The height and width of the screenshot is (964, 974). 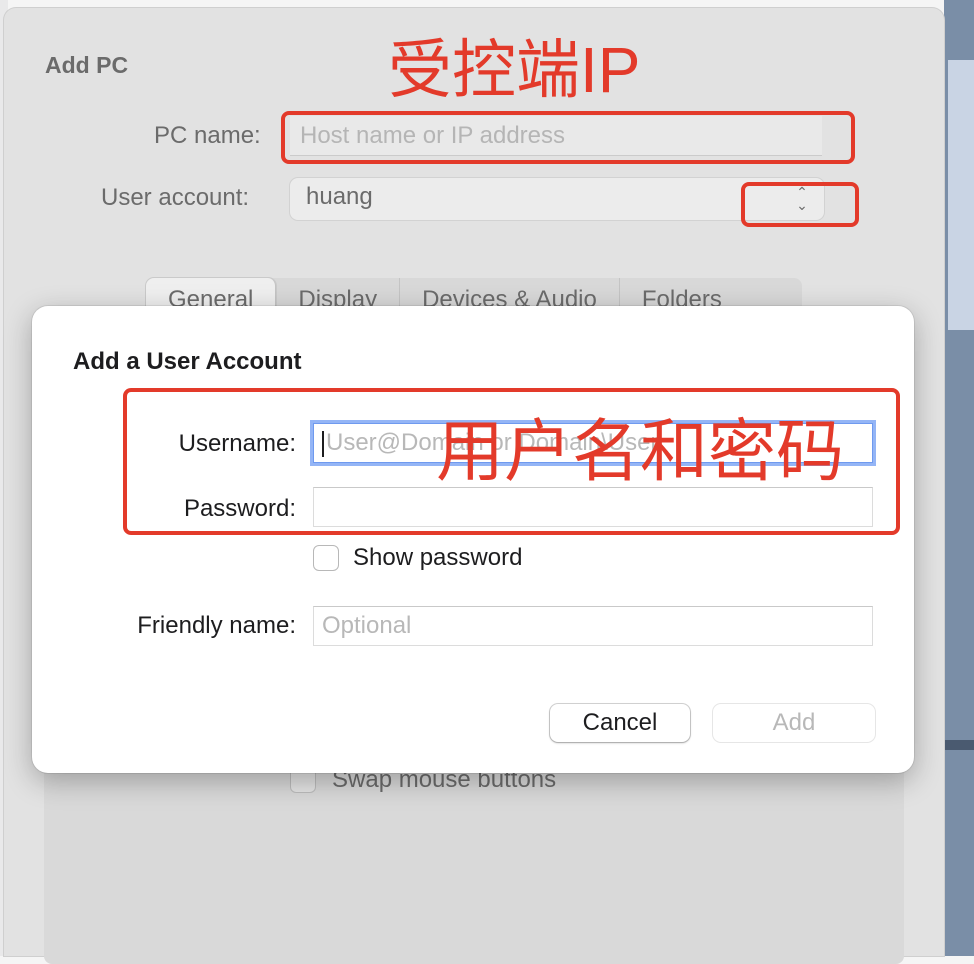 What do you see at coordinates (514, 70) in the screenshot?
I see `annotation-ip-text: 受控端IP` at bounding box center [514, 70].